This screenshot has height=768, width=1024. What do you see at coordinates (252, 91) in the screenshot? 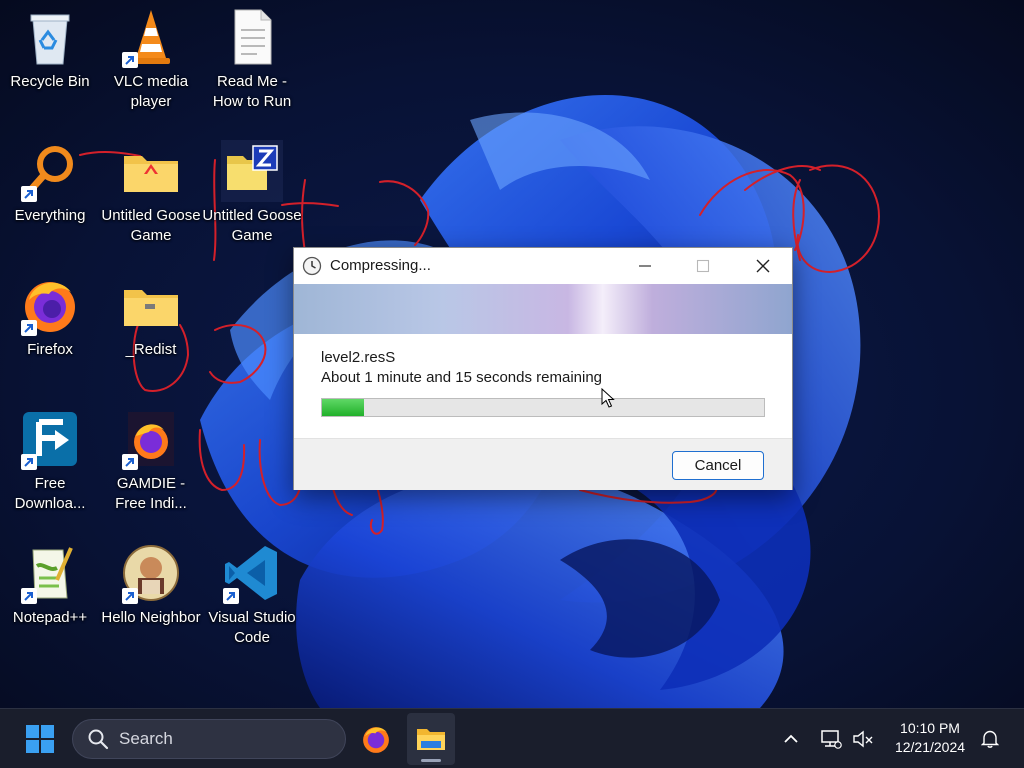
I see `desktop-icon-label: Read Me - How to Run` at bounding box center [252, 91].